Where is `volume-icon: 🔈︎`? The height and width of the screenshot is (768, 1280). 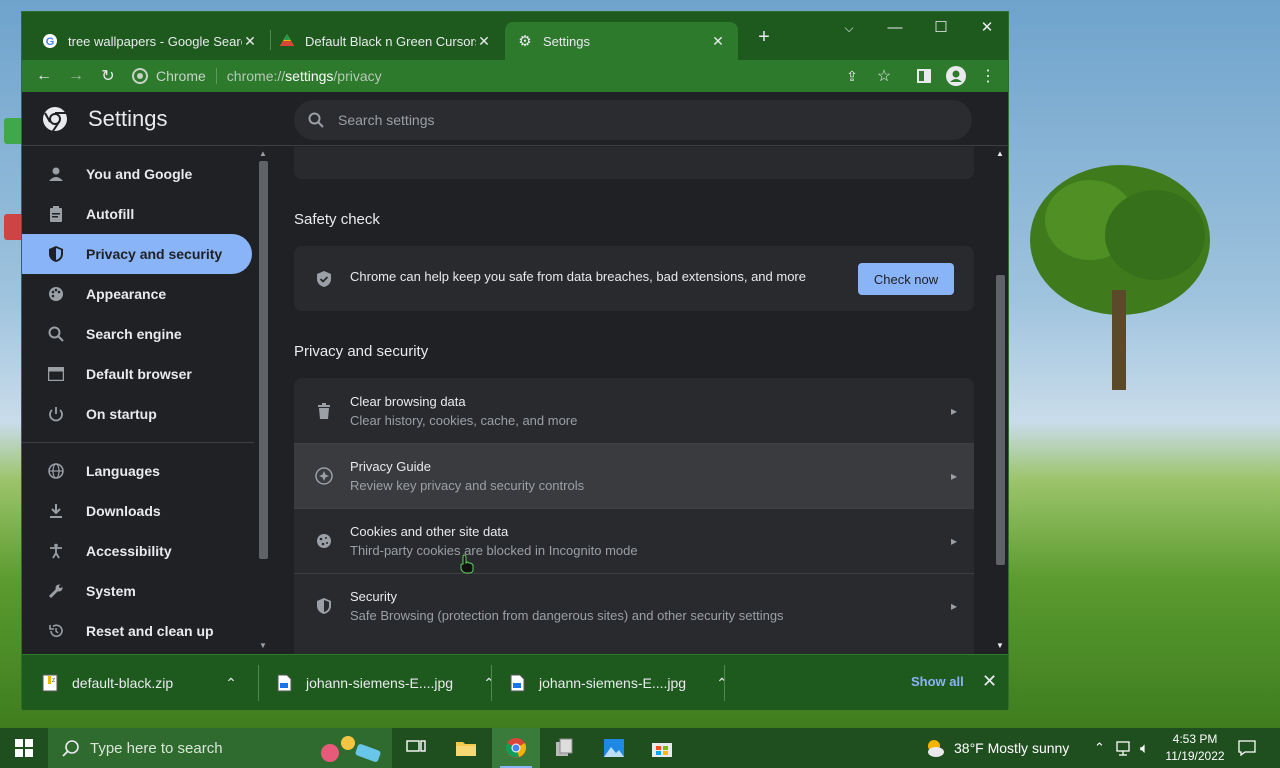
volume-icon: 🔈︎ is located at coordinates (1144, 748).